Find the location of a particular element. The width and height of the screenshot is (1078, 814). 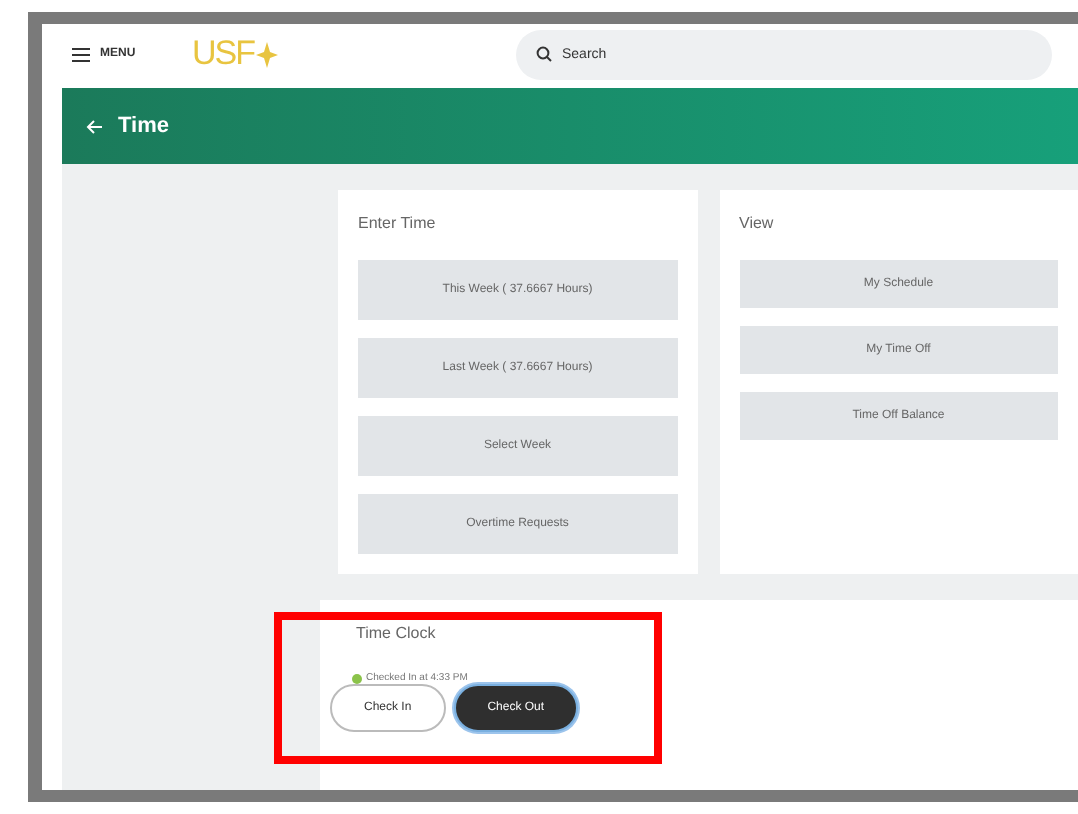

page-title: Time is located at coordinates (143, 126).